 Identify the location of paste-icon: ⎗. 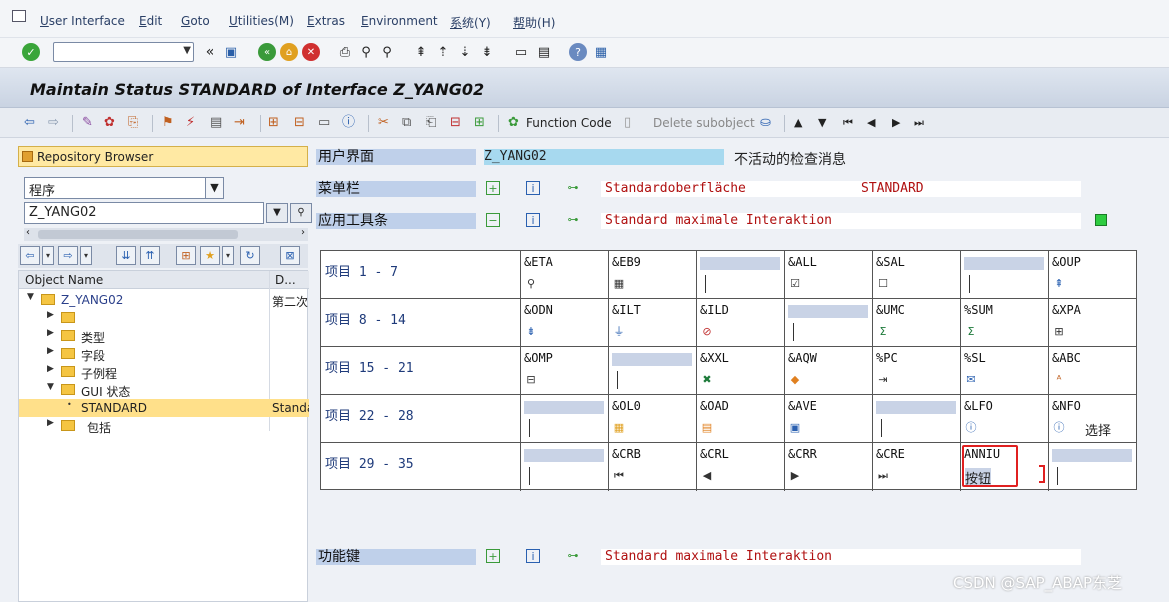
(431, 123).